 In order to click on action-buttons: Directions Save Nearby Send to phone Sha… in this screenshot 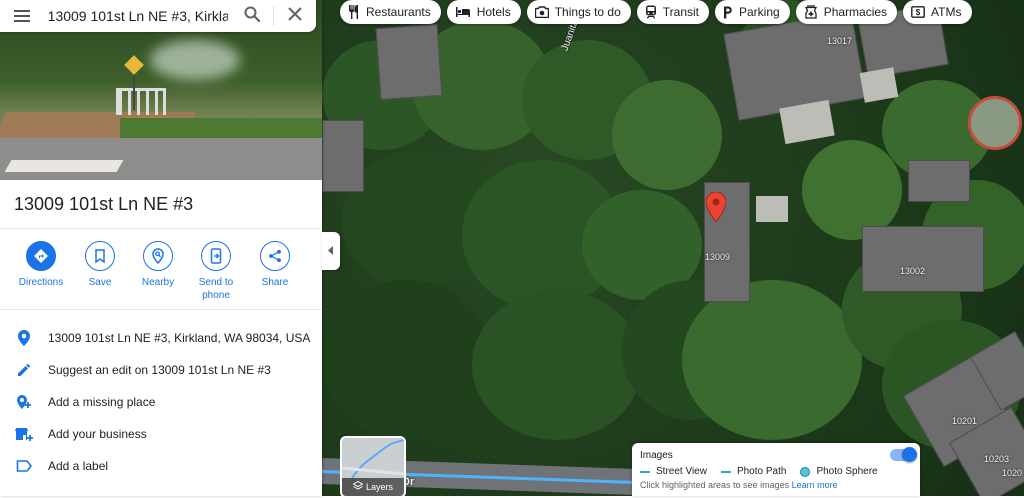, I will do `click(161, 269)`.